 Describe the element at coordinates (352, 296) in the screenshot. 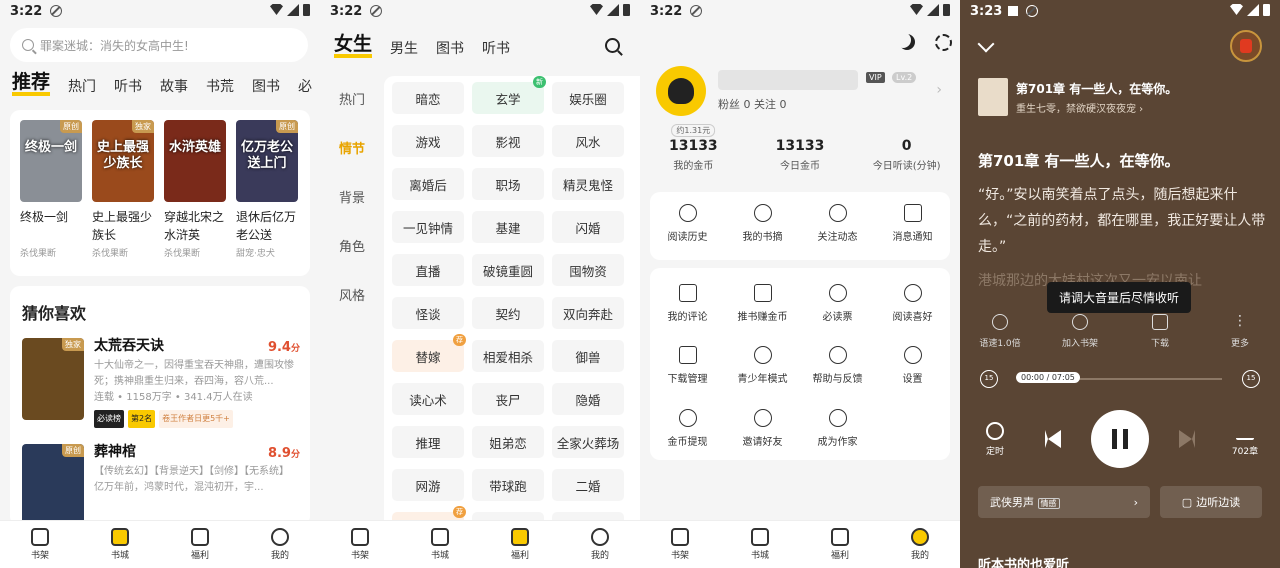

I see `sidebar-item: 风格` at that location.